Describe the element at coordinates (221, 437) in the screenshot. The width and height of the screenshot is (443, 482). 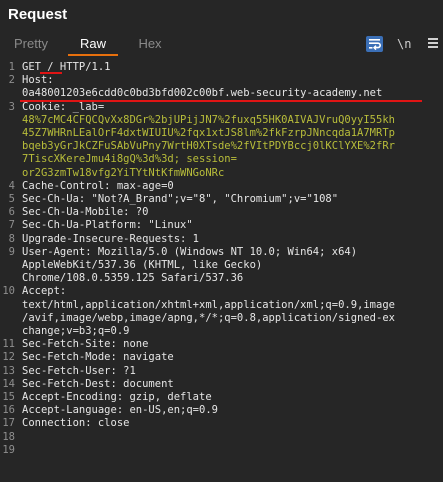
I see `code-line: 18` at that location.